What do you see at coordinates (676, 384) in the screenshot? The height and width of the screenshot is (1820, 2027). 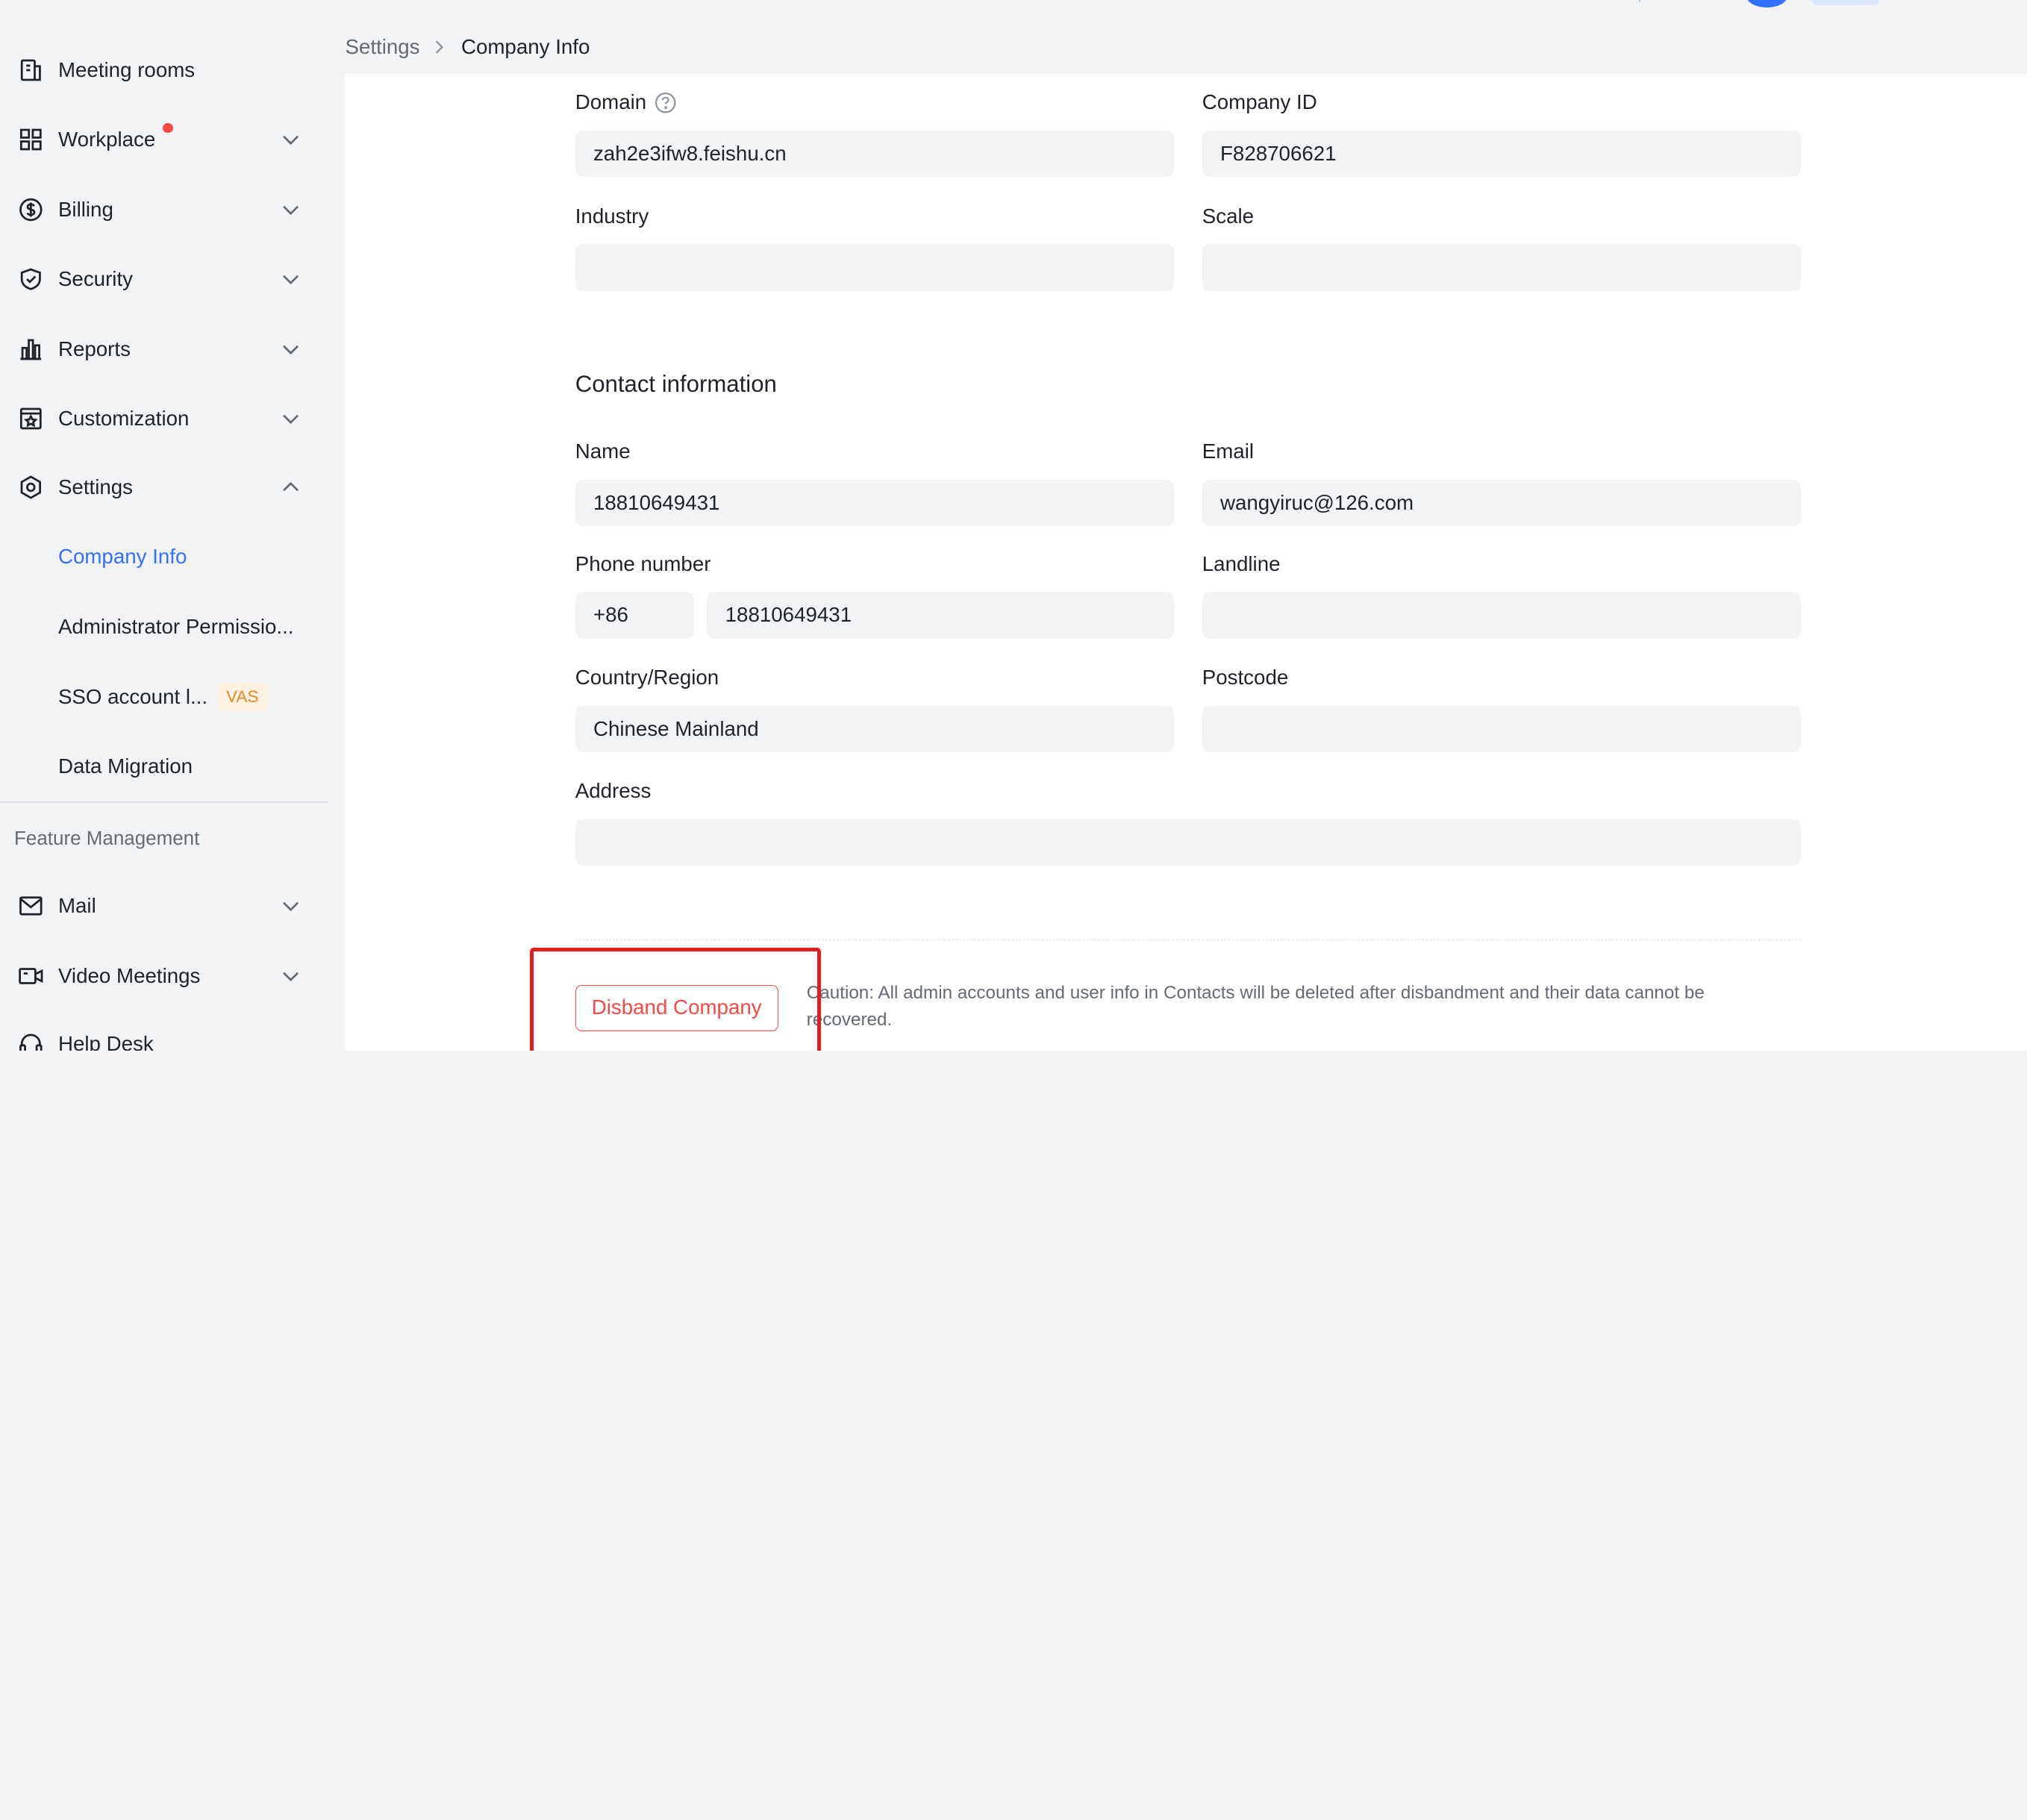 I see `contact-info-title: Contact information` at bounding box center [676, 384].